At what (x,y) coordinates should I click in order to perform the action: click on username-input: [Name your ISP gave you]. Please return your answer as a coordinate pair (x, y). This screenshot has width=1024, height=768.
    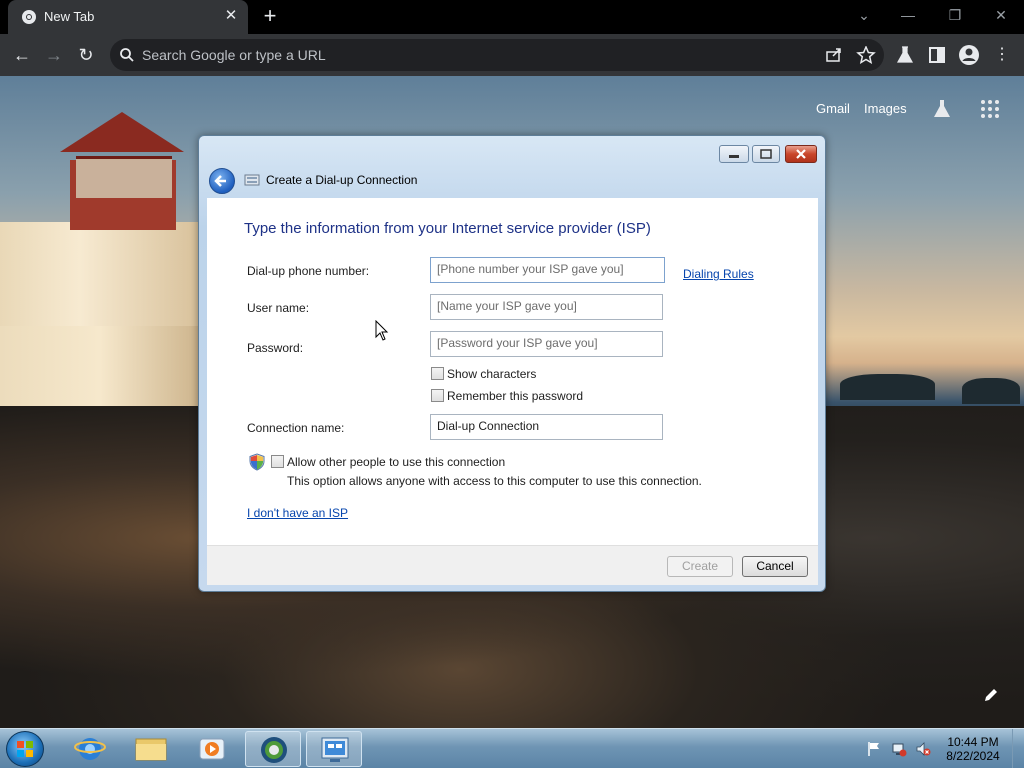
    Looking at the image, I should click on (546, 307).